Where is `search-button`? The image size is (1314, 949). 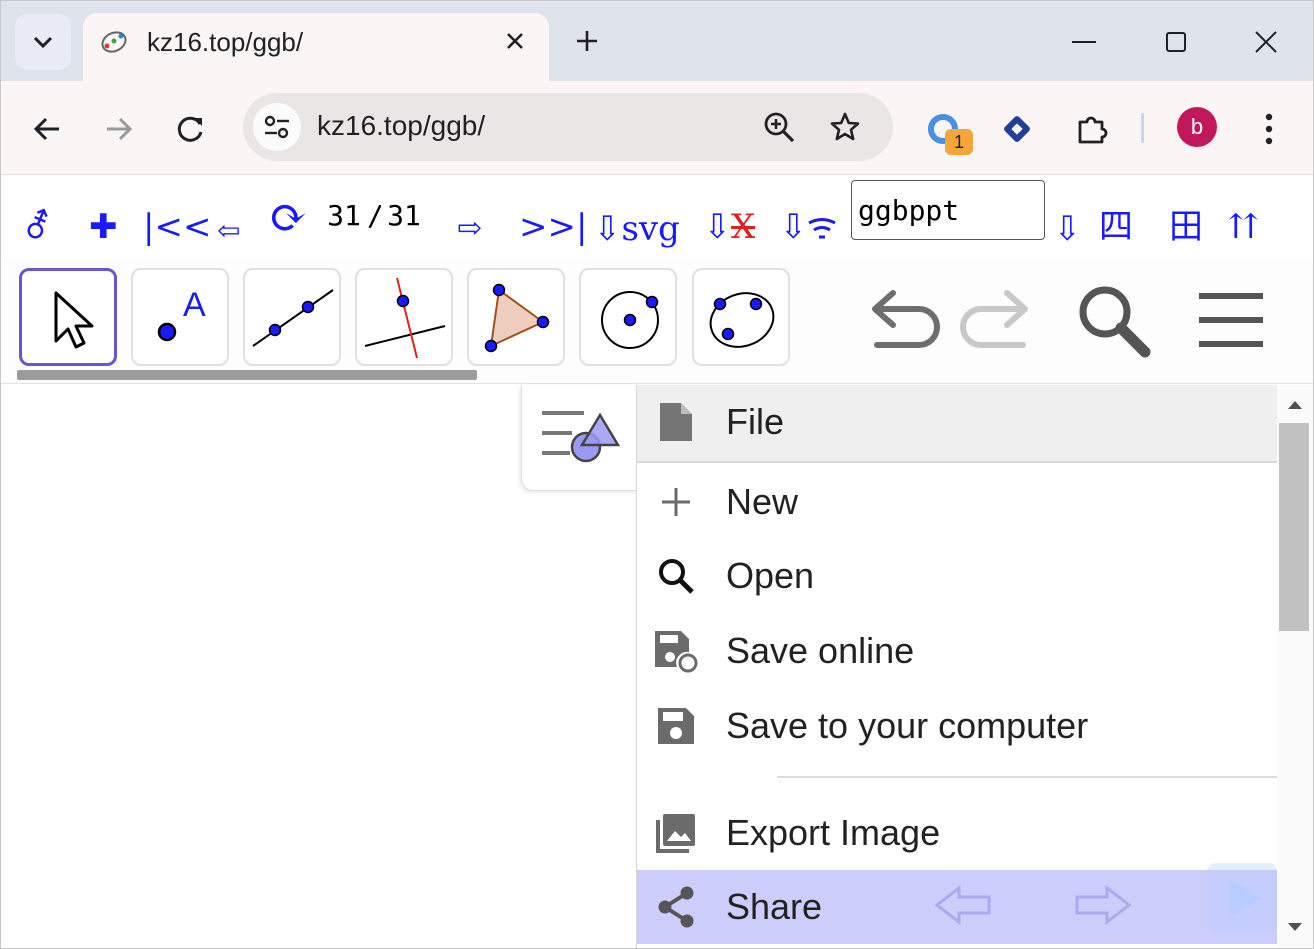
search-button is located at coordinates (1113, 320).